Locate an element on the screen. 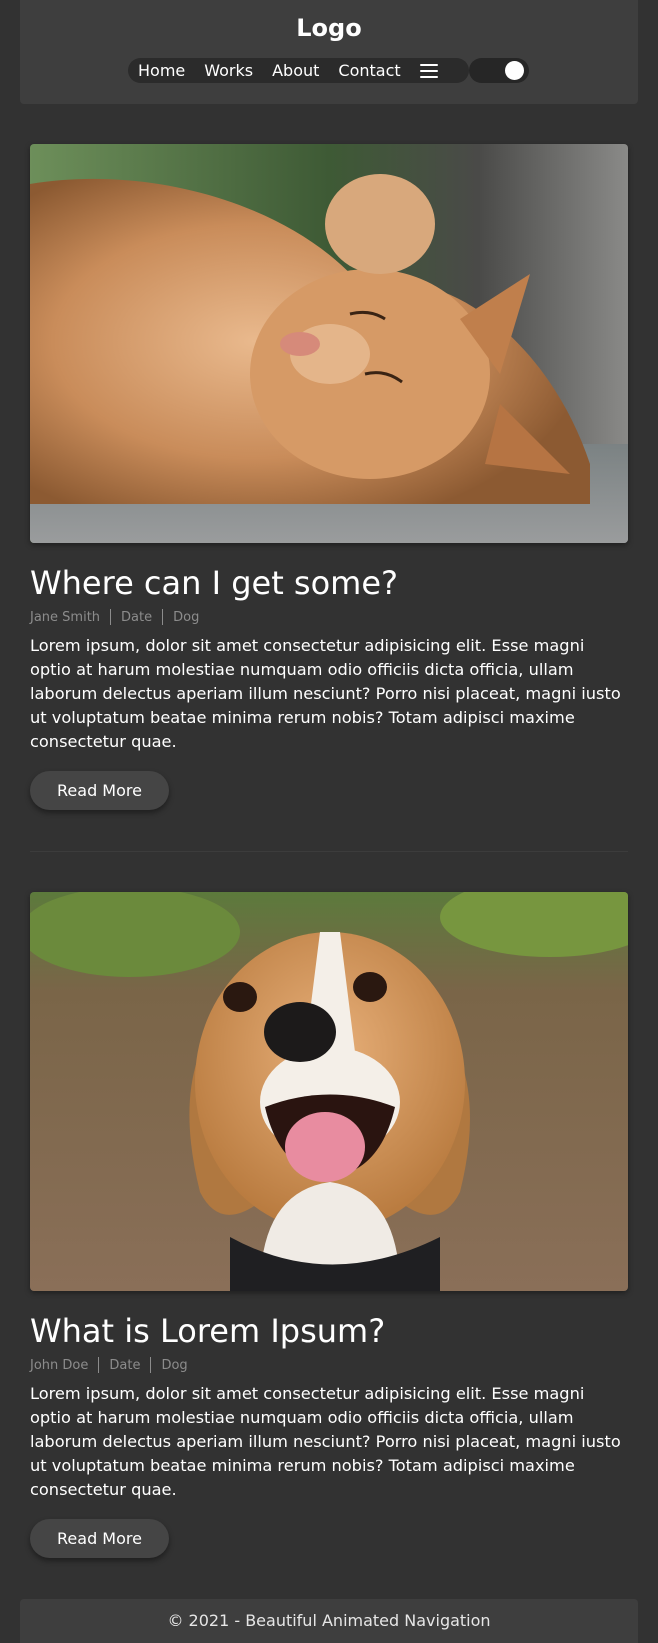 Image resolution: width=658 pixels, height=1643 pixels. nav-link-about: About is located at coordinates (295, 70).